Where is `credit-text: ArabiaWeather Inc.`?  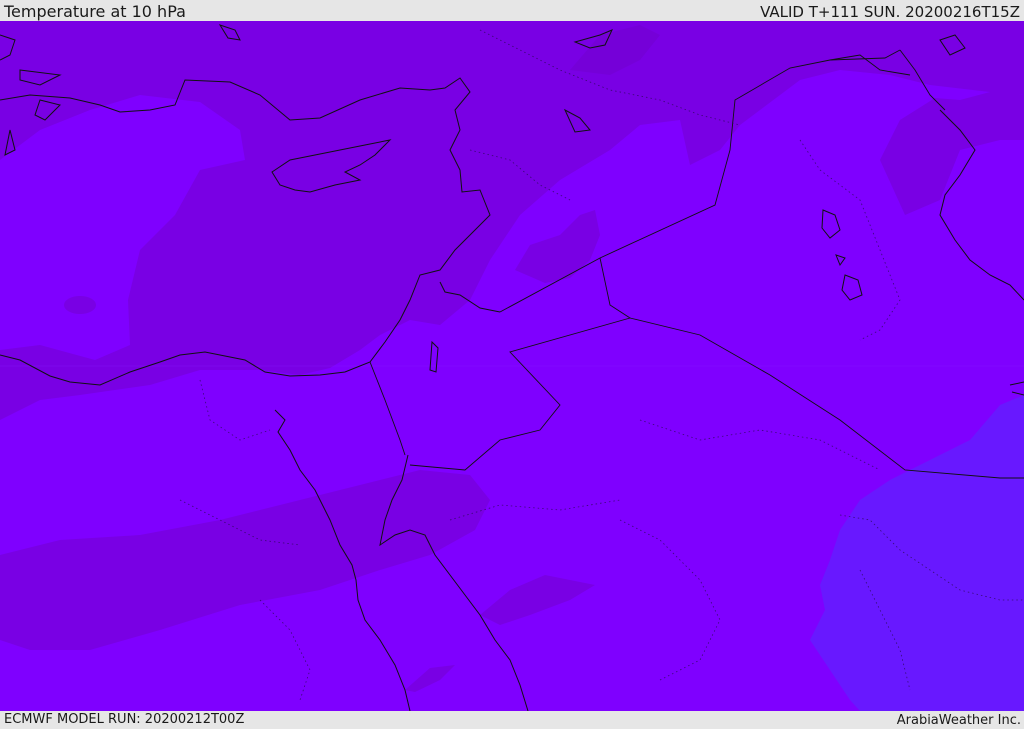 credit-text: ArabiaWeather Inc. is located at coordinates (958, 720).